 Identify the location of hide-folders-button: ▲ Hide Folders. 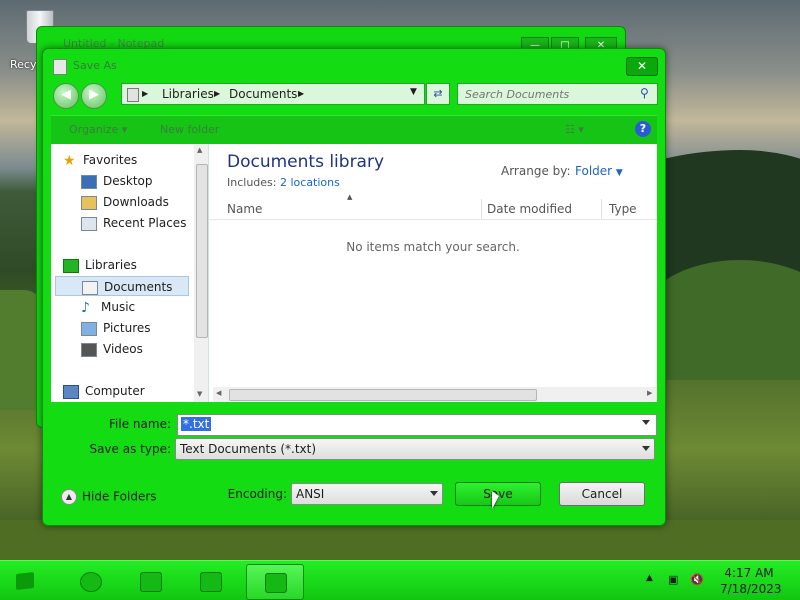
(109, 497).